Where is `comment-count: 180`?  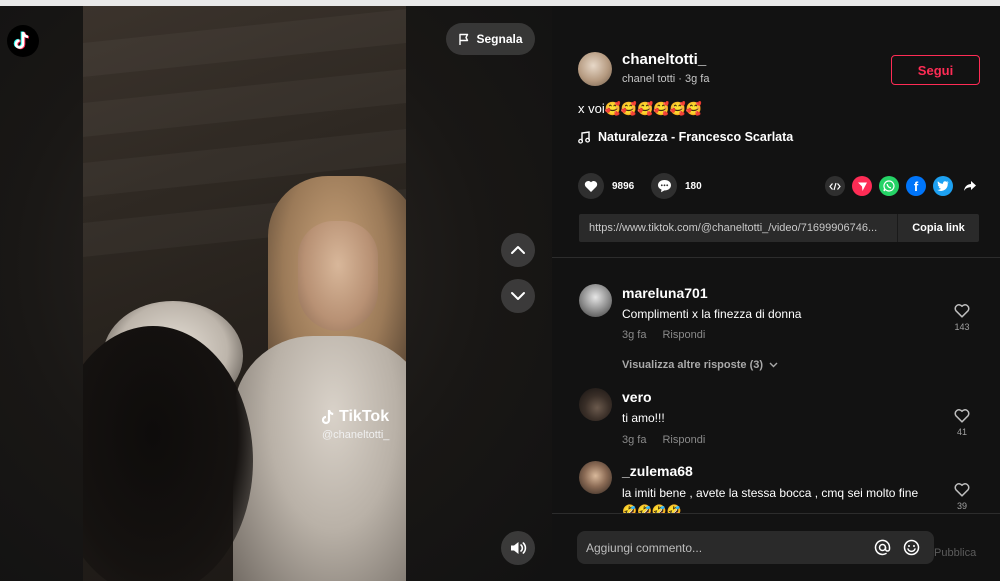
comment-count: 180 is located at coordinates (693, 186).